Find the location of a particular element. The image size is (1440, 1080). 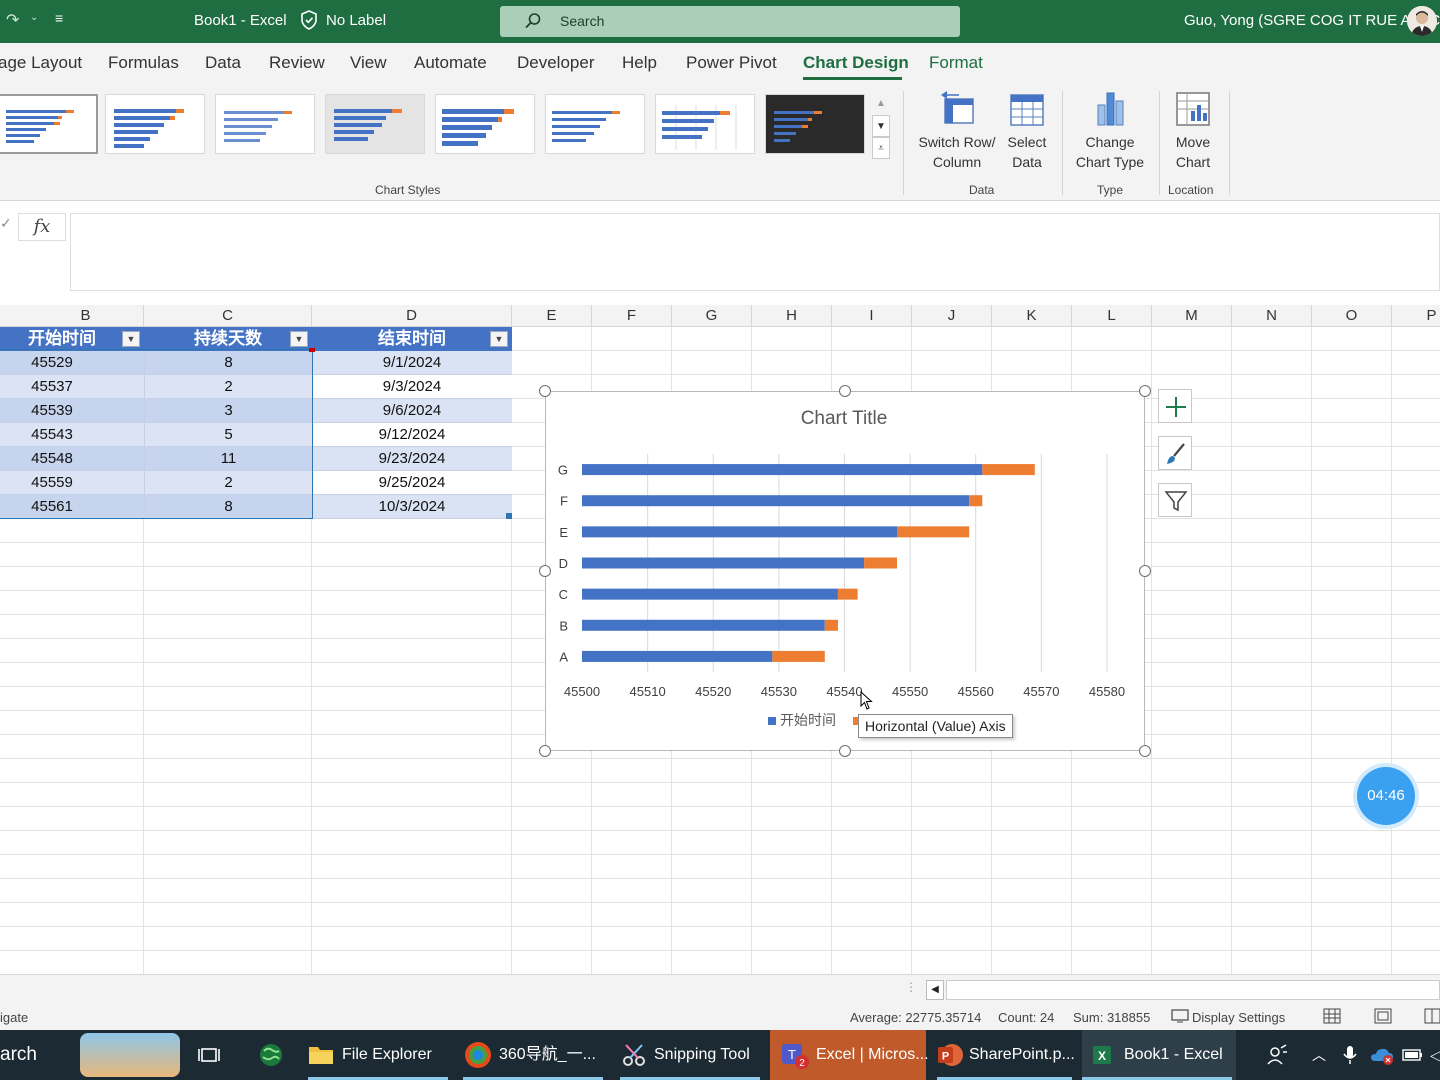

status-sum: Sum: 318855 is located at coordinates (1111, 1017).